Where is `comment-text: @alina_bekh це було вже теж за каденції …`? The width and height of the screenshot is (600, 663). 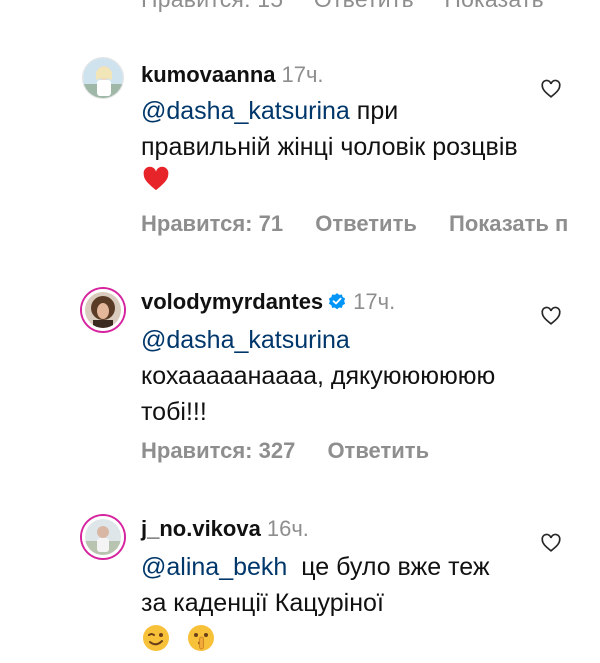
comment-text: @alina_bekh це було вже теж за каденції … is located at coordinates (326, 606).